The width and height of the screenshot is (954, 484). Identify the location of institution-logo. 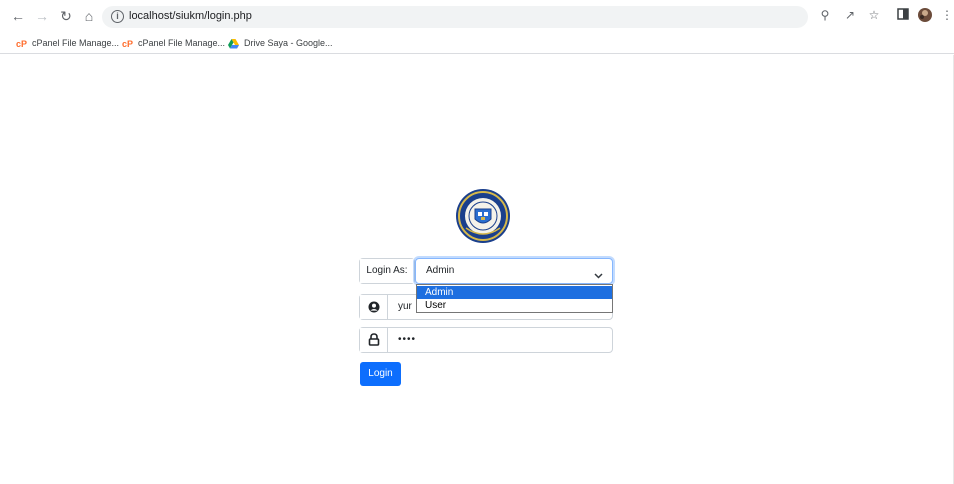
(483, 216).